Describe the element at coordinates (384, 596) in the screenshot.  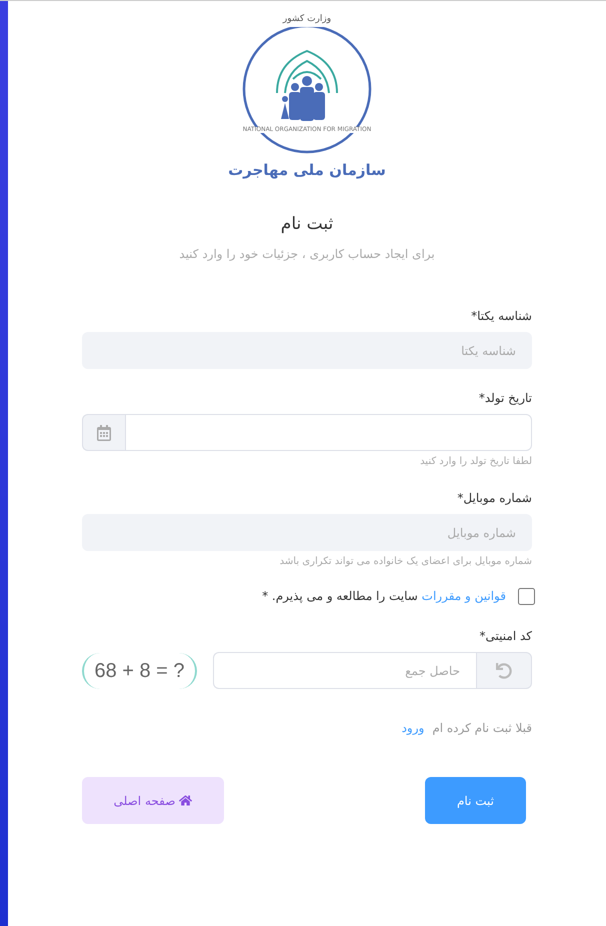
I see `terms-text: قوانین و مقررات سایت را مطالعه و می پذیرم. *` at that location.